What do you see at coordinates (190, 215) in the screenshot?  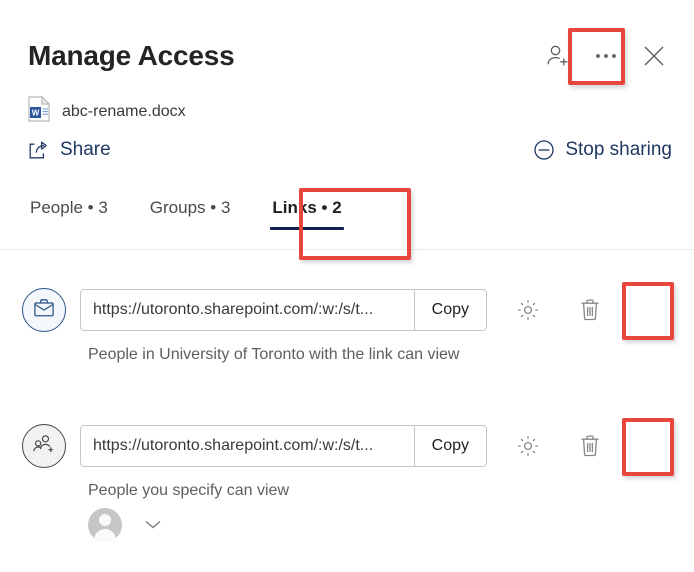 I see `tab-groups: Groups • 3` at bounding box center [190, 215].